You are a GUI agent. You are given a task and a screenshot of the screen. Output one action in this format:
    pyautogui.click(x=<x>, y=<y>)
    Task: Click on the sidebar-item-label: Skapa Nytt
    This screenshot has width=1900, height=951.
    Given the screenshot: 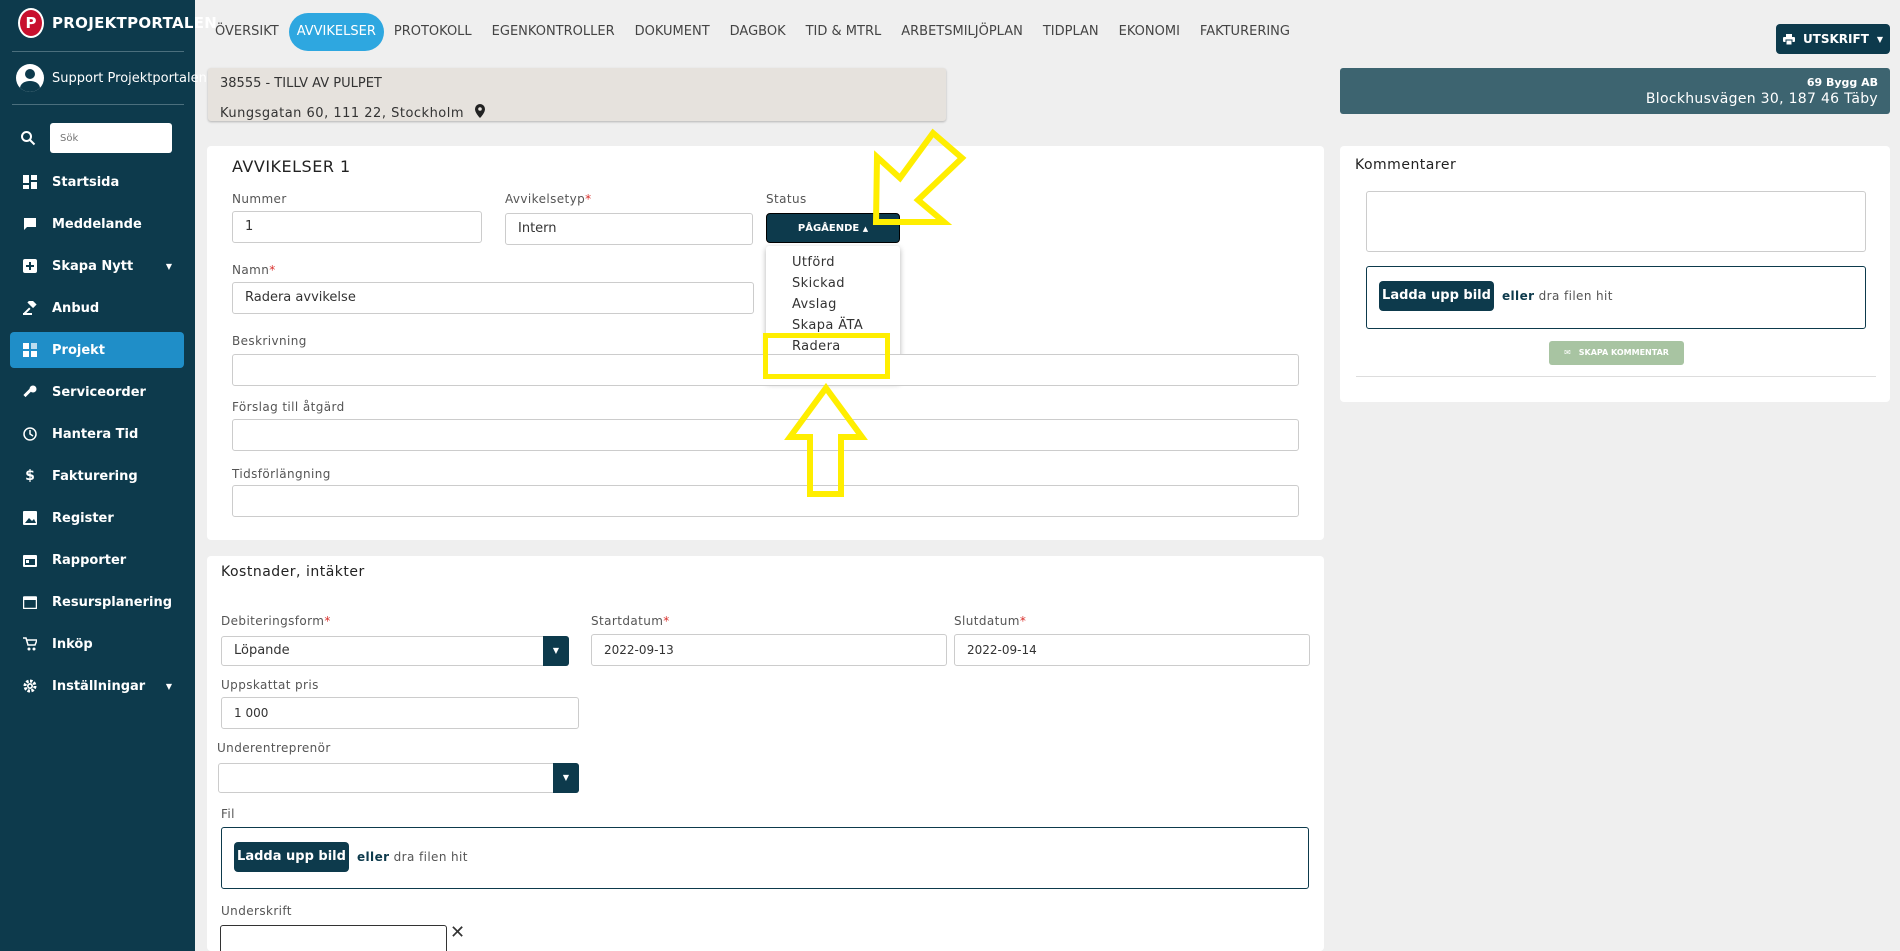 What is the action you would take?
    pyautogui.click(x=93, y=266)
    